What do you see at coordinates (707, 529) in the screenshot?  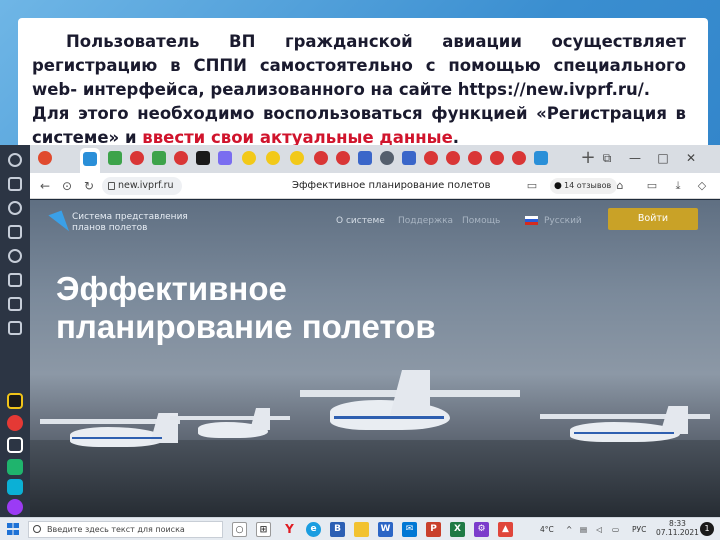 I see `notifications-badge: 1` at bounding box center [707, 529].